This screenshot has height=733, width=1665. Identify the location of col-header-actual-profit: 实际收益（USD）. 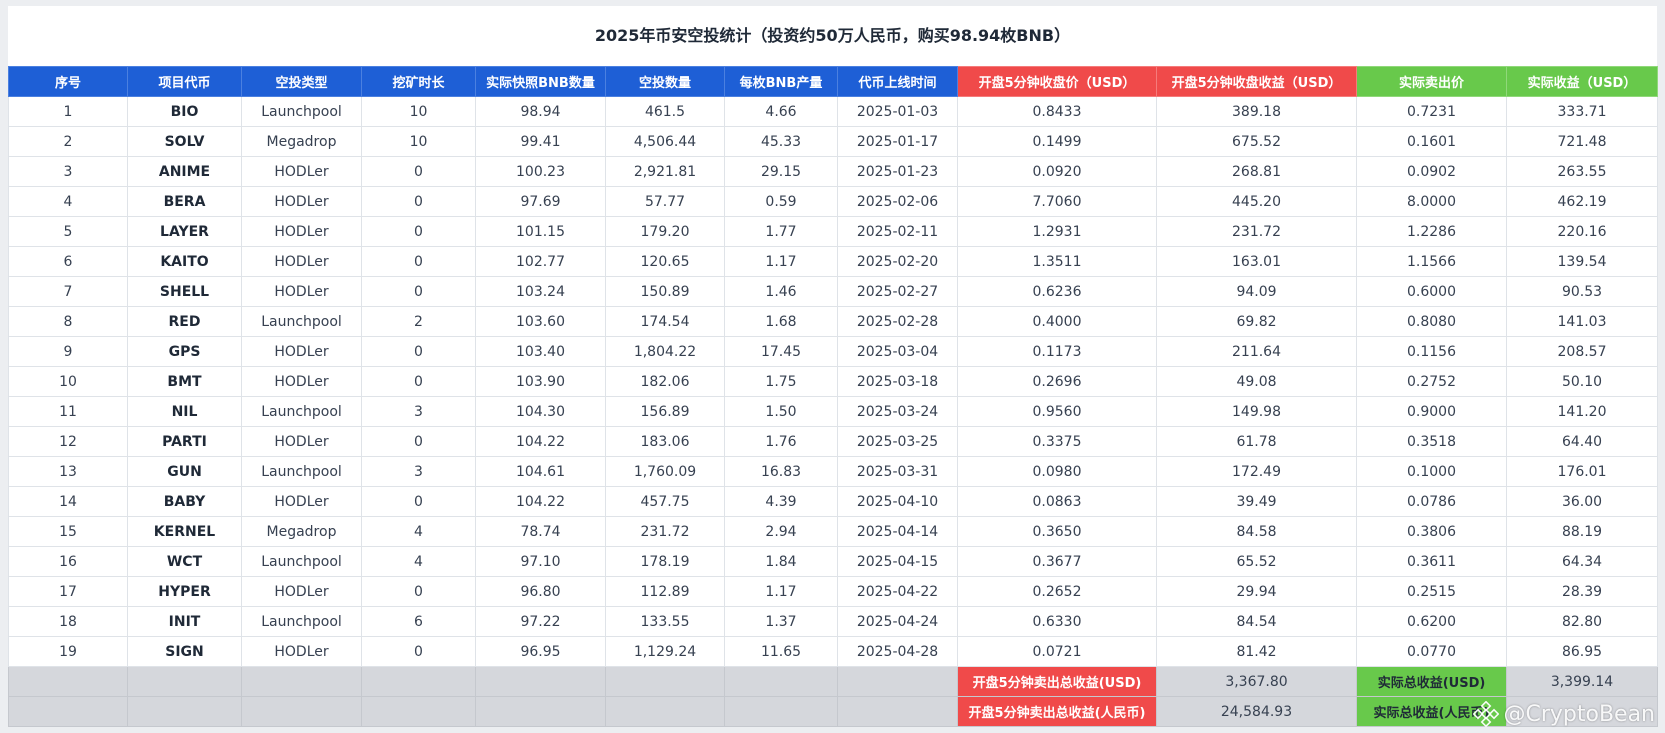
(1582, 81).